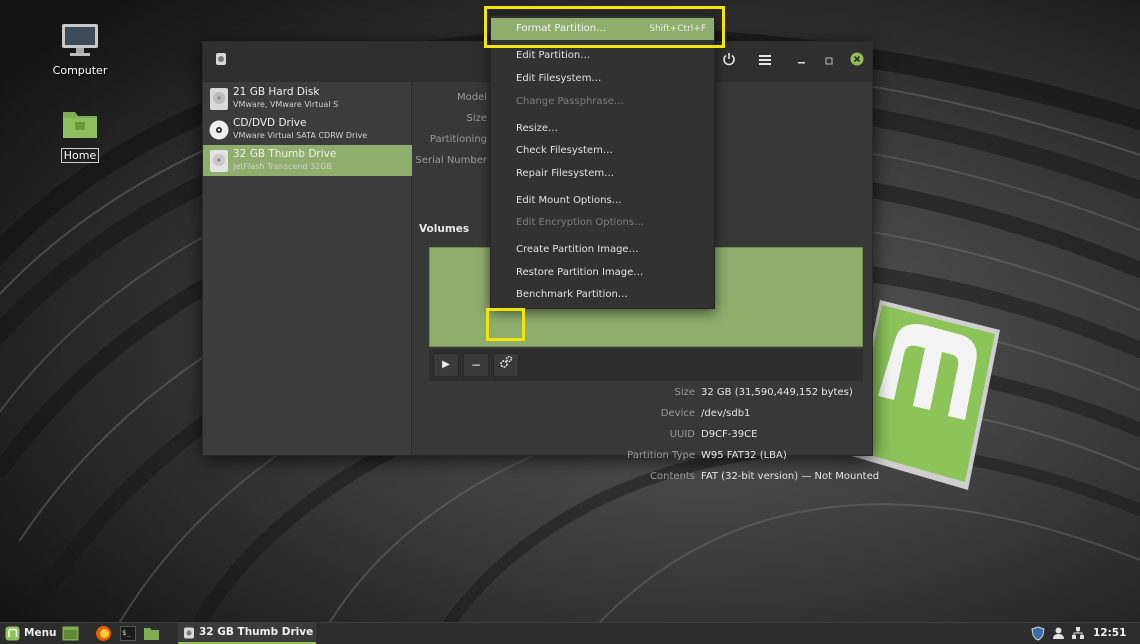 The height and width of the screenshot is (644, 1140). Describe the element at coordinates (40, 633) in the screenshot. I see `menu-button-label: Menu` at that location.